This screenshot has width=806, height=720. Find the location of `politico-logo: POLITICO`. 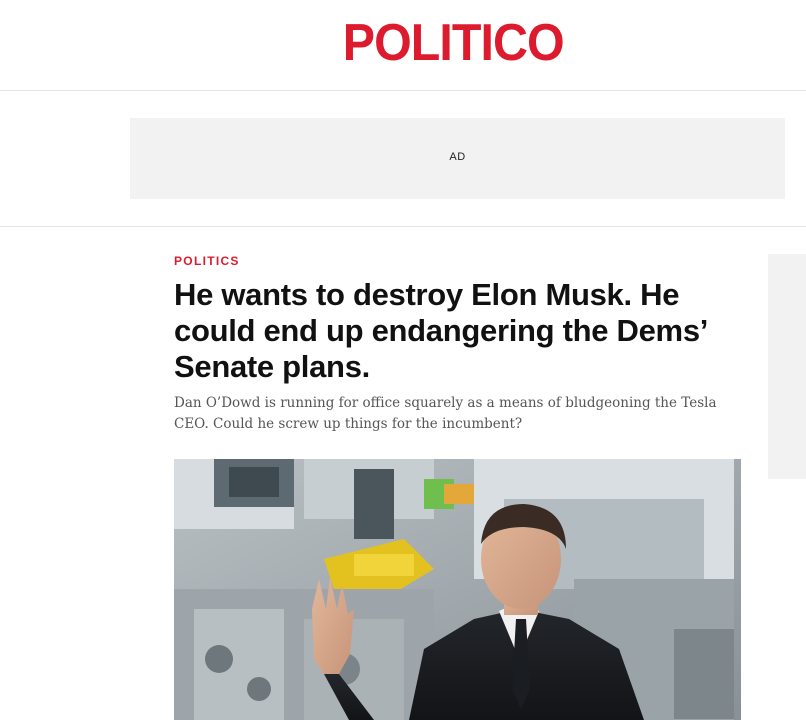

politico-logo: POLITICO is located at coordinates (403, 43).